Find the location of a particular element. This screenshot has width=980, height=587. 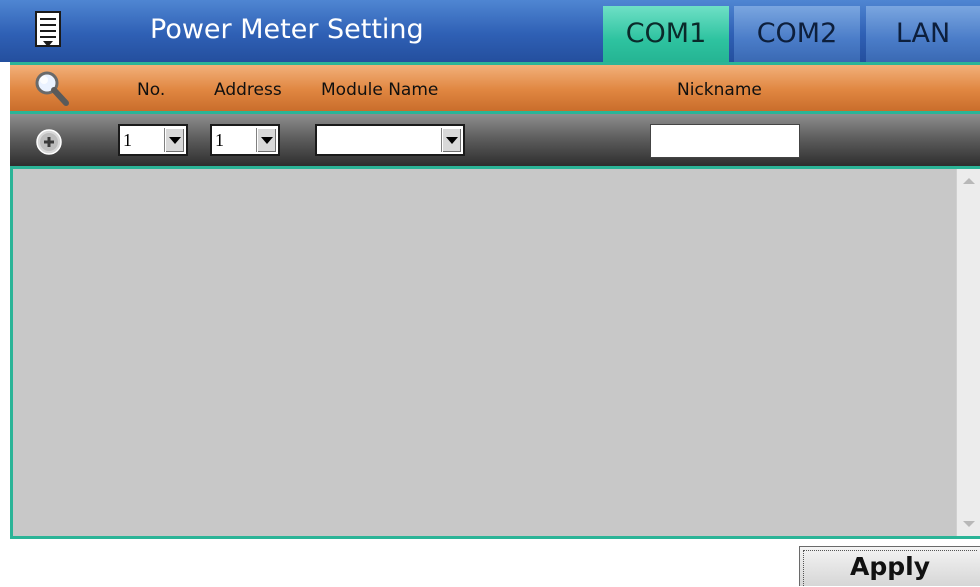

scroll-down-icon is located at coordinates (968, 523).